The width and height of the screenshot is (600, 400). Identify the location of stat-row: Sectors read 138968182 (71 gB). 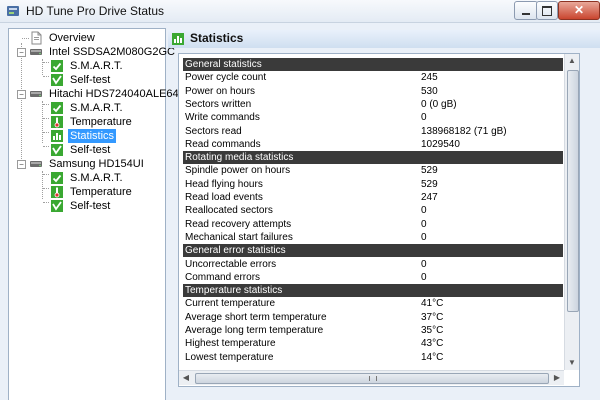
(373, 131).